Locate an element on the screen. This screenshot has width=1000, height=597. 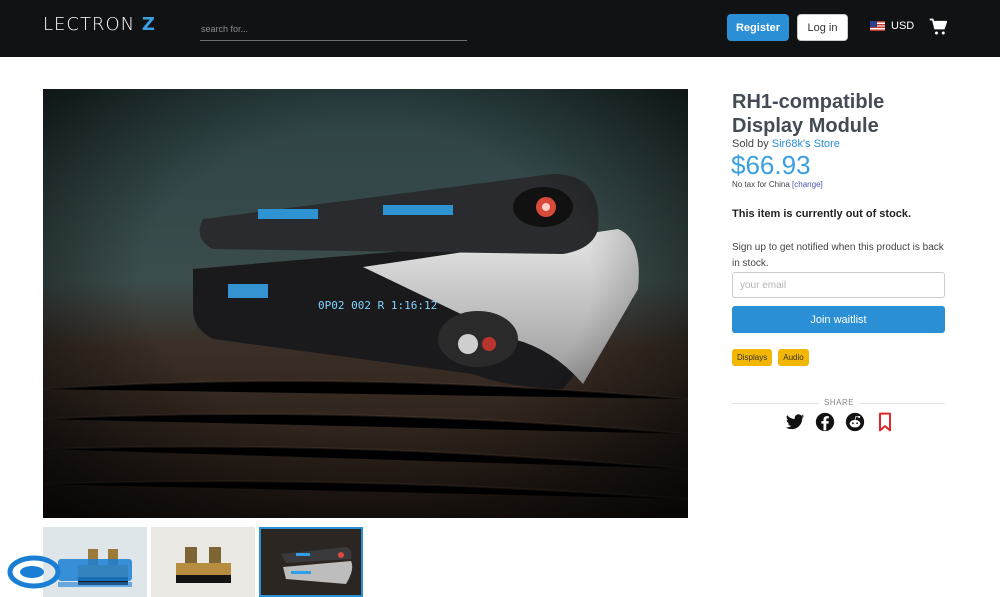
tag-list: Displays Audio is located at coordinates (770, 357).